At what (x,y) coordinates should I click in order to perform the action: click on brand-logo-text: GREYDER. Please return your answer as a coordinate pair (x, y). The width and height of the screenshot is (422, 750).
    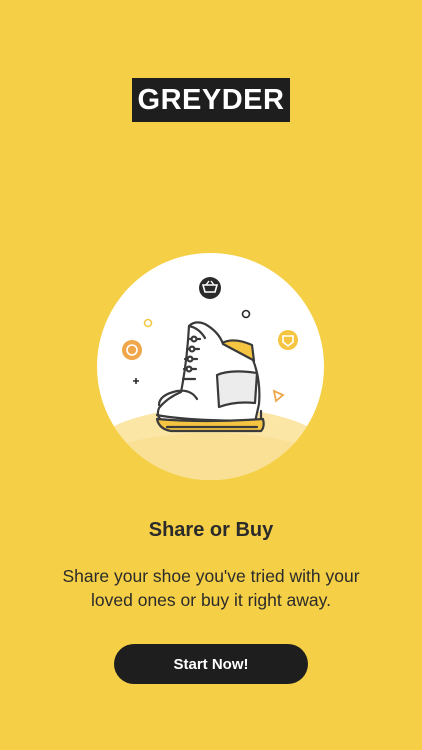
    Looking at the image, I should click on (211, 99).